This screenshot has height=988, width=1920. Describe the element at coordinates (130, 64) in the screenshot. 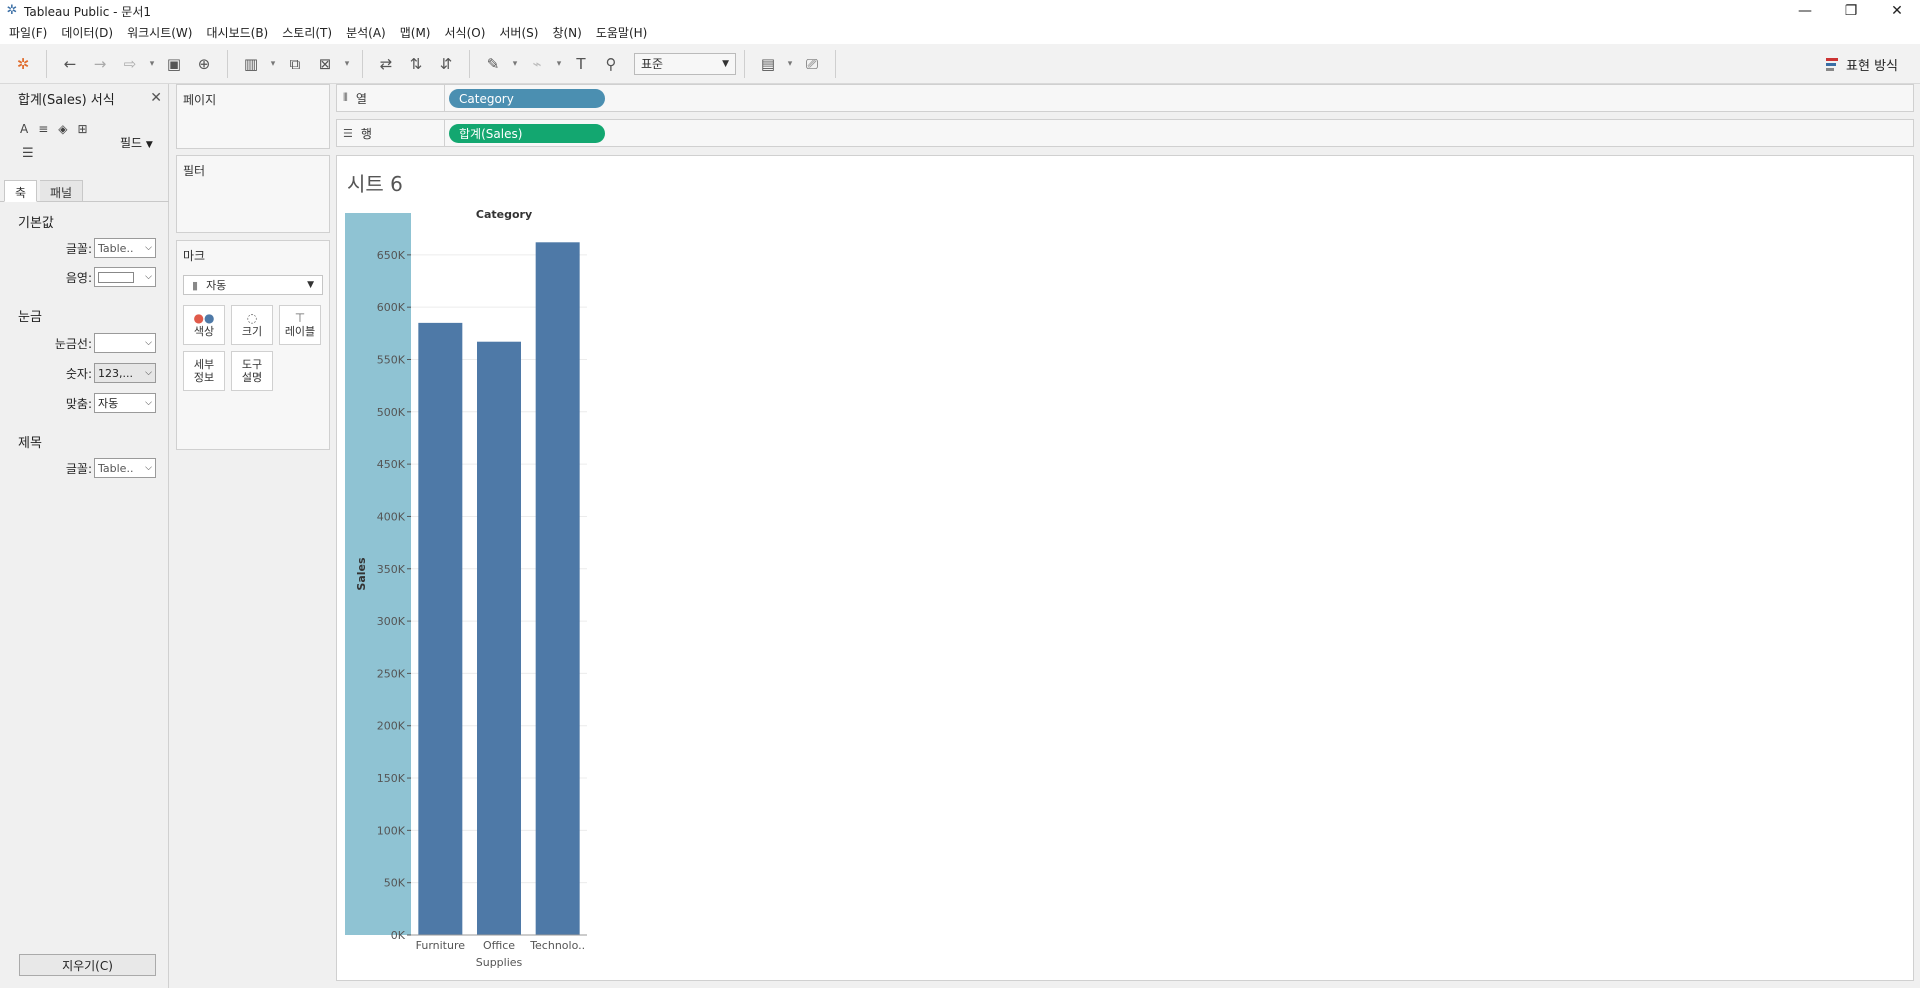

I see `replay-icon: ⇨` at that location.